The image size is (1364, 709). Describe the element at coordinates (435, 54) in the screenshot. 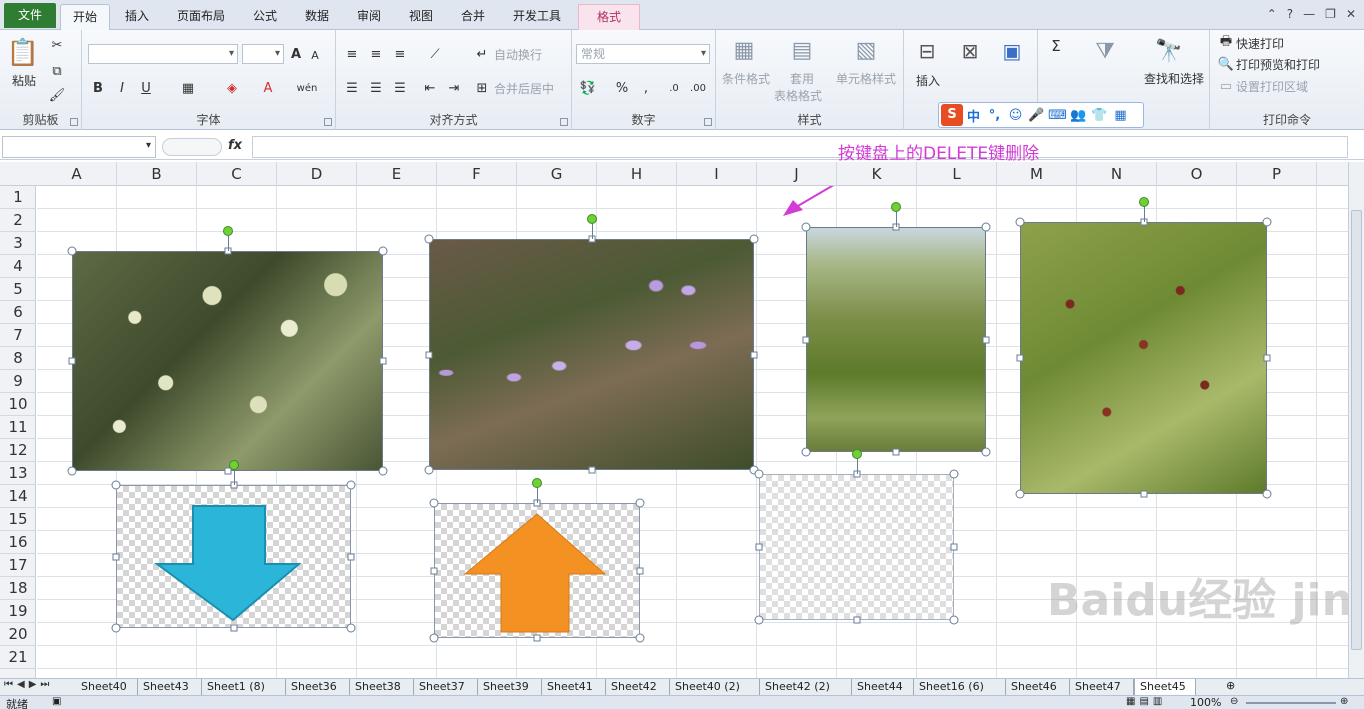

I see `orientation-icon: ⟋` at that location.